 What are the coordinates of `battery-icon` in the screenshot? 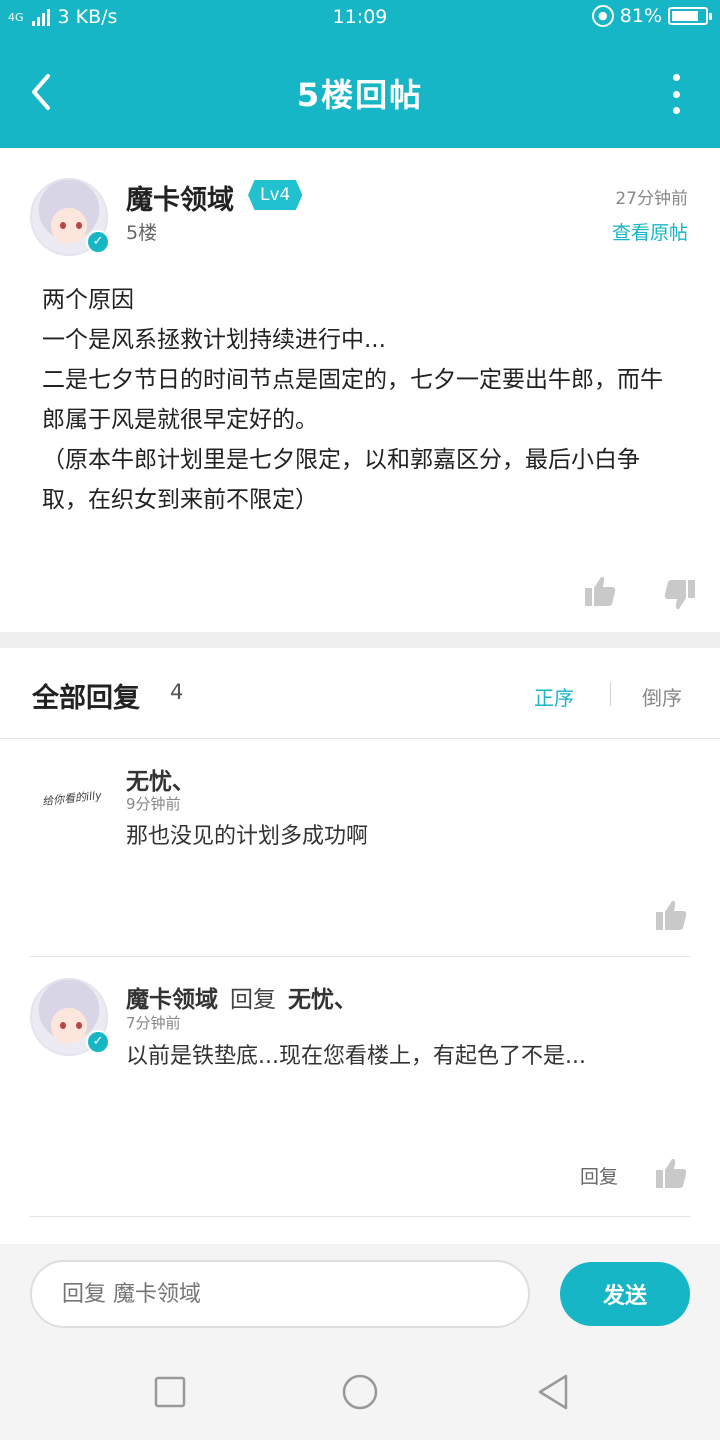 It's located at (690, 16).